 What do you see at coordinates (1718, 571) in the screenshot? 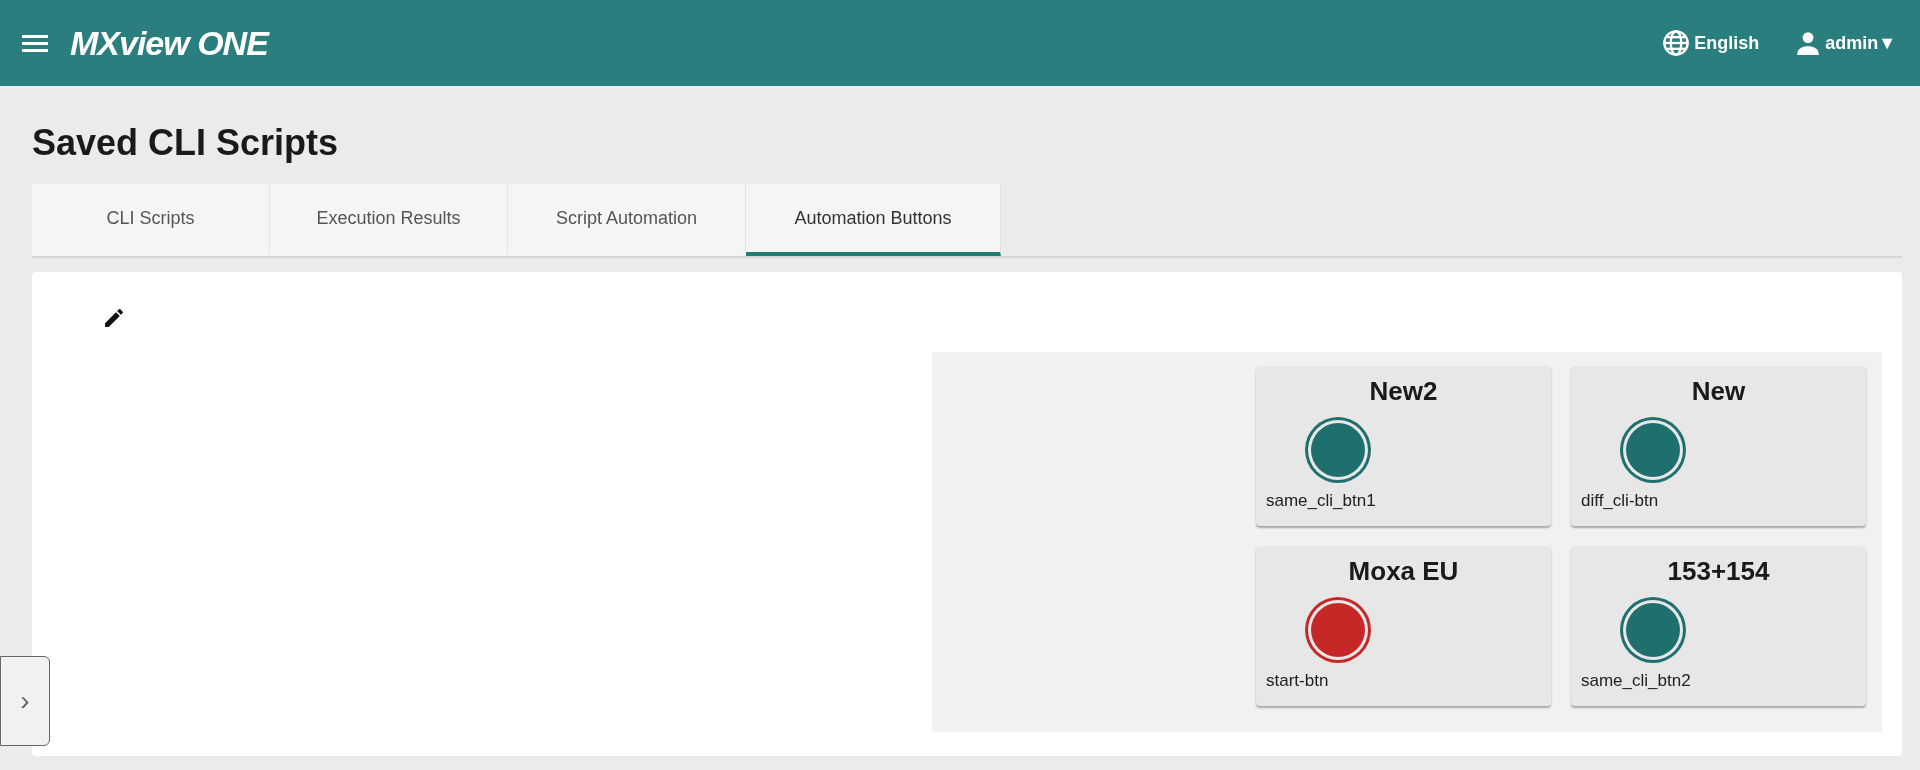
I see `button-title: 153+154` at bounding box center [1718, 571].